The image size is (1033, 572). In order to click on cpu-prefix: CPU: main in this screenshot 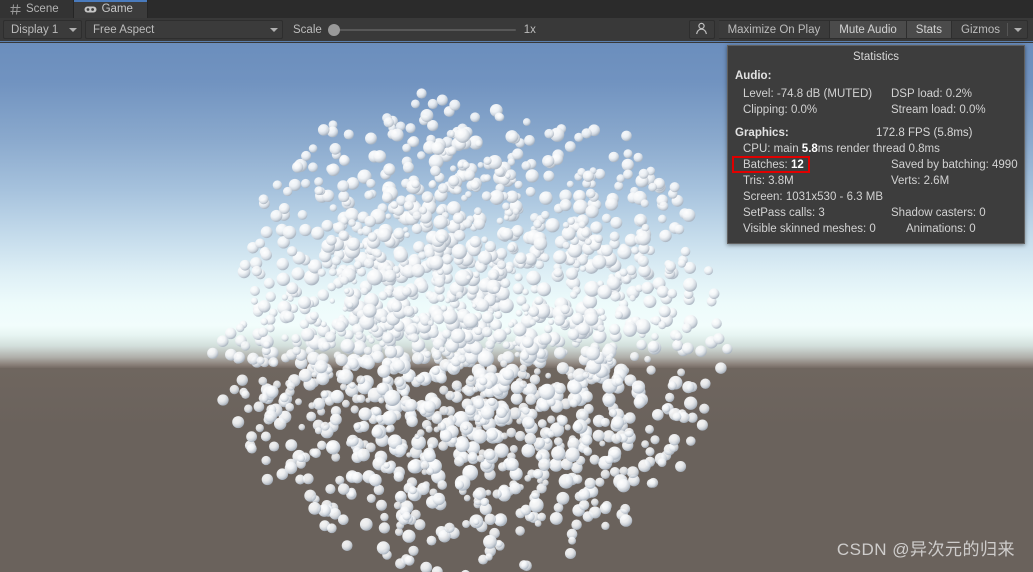, I will do `click(772, 149)`.